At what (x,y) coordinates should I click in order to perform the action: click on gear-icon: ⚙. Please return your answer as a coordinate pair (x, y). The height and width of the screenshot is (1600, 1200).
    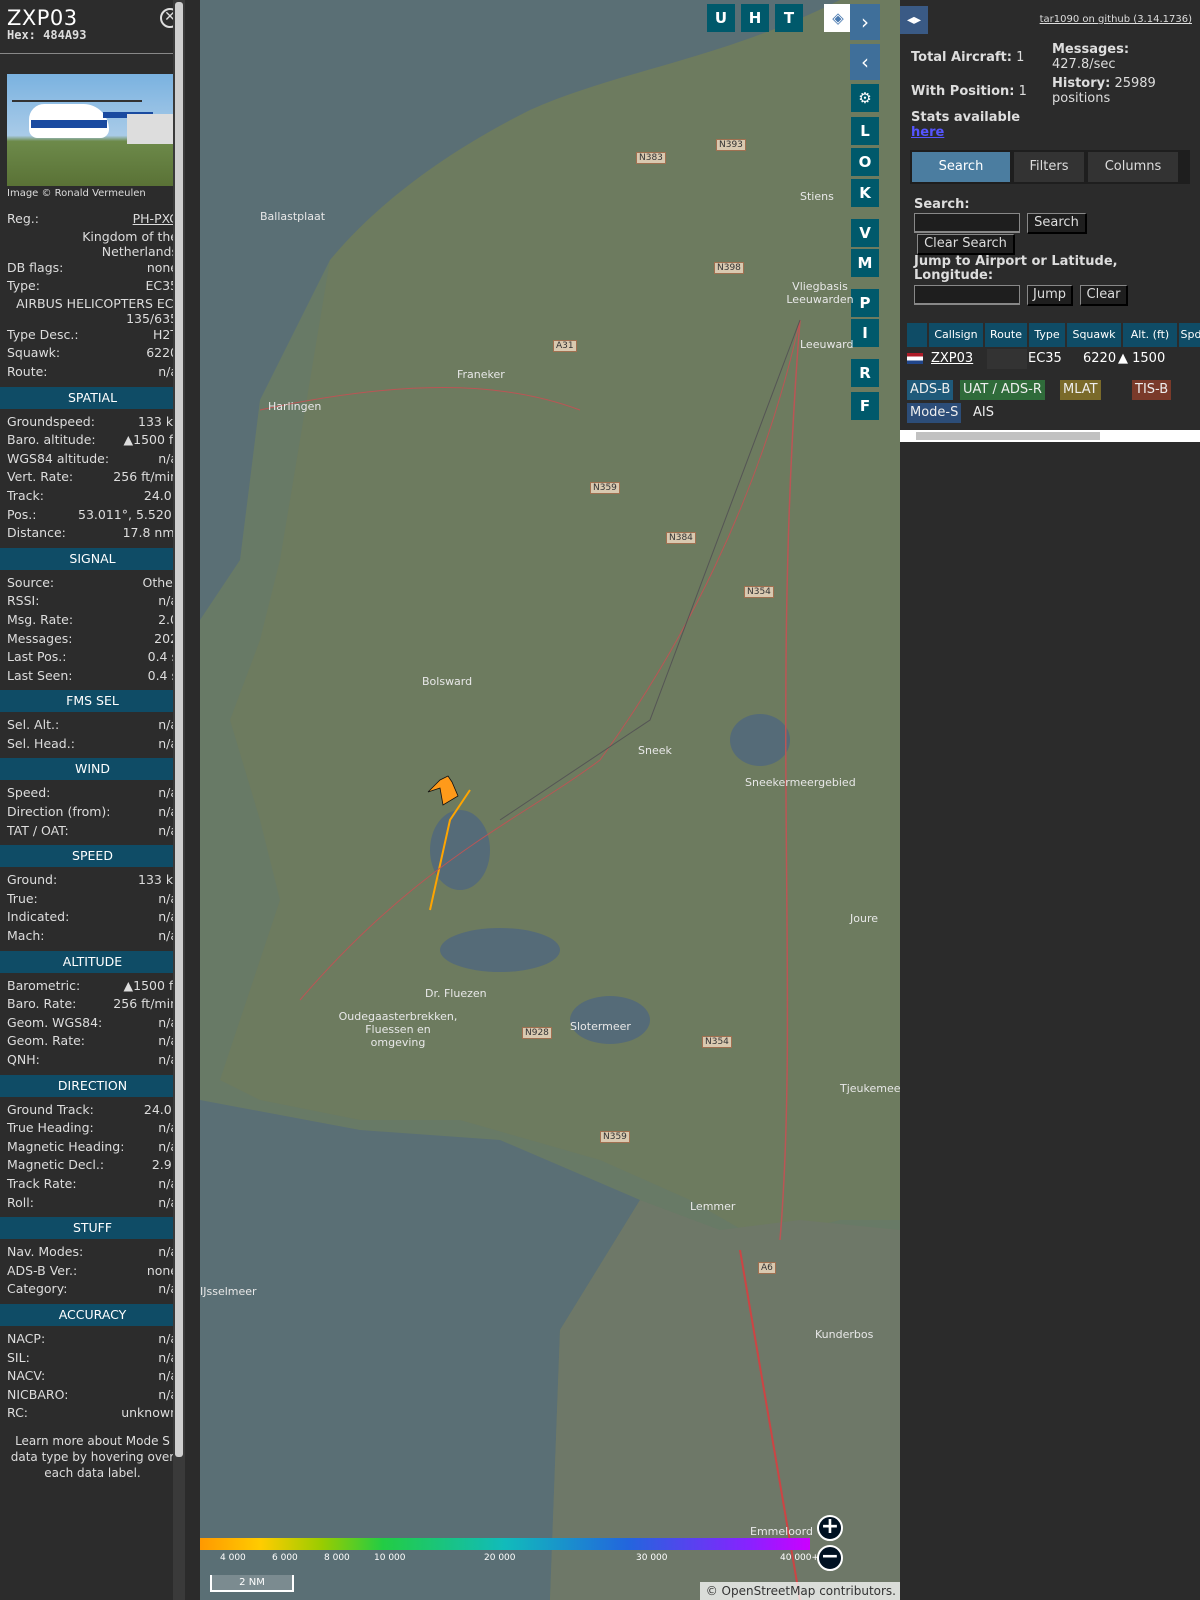
    Looking at the image, I should click on (865, 98).